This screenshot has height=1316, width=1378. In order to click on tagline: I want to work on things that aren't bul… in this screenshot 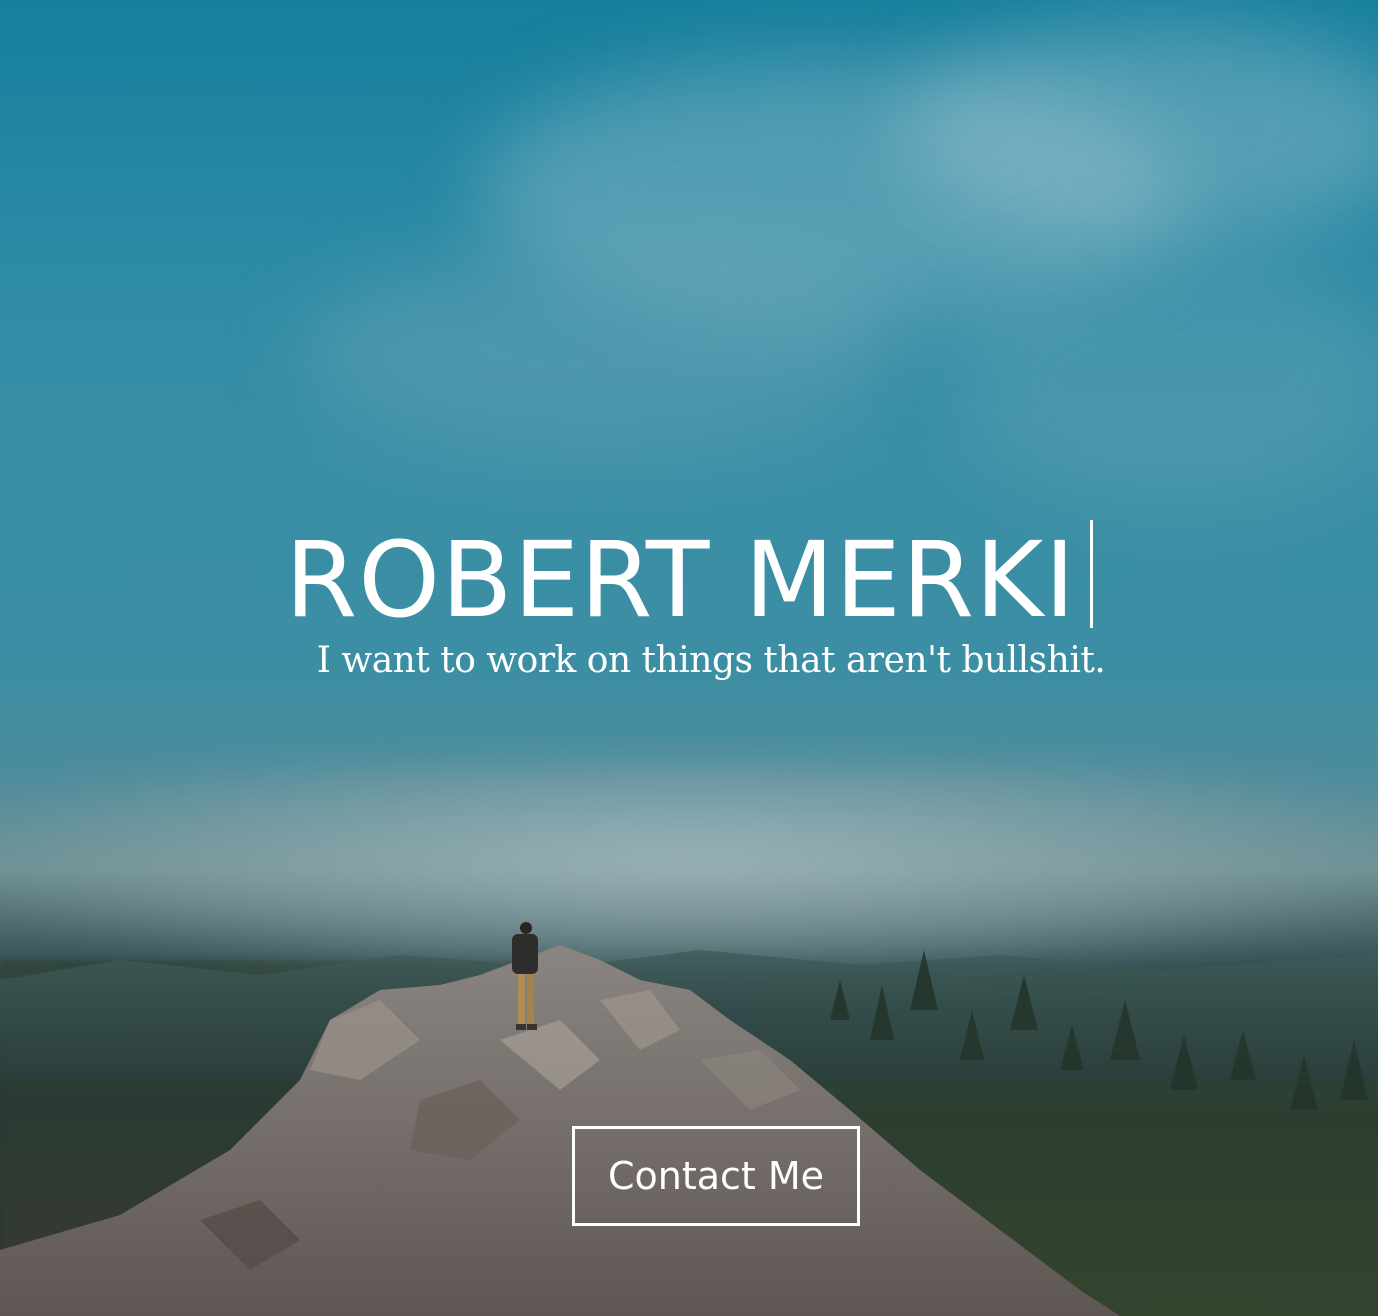, I will do `click(711, 660)`.